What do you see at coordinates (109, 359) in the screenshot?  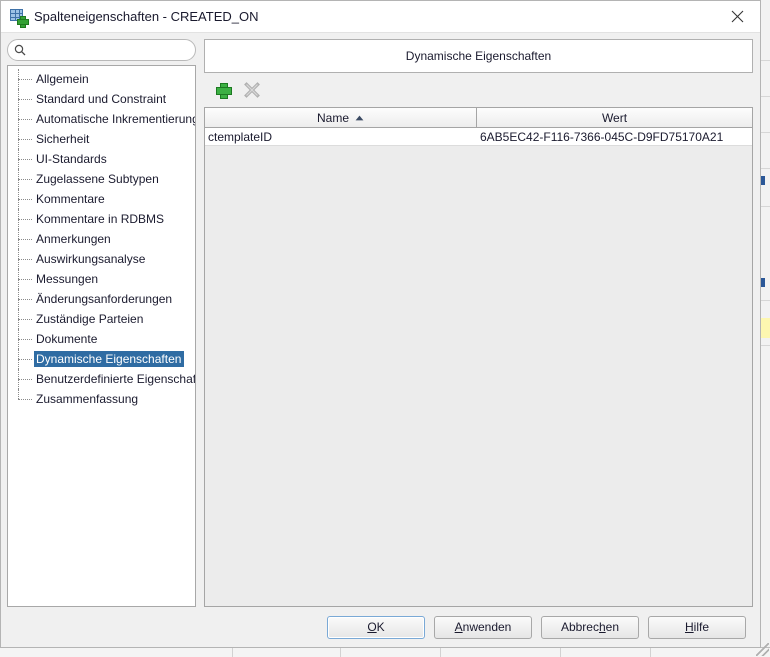 I see `tree-item-label: Dynamische Eigenschaften` at bounding box center [109, 359].